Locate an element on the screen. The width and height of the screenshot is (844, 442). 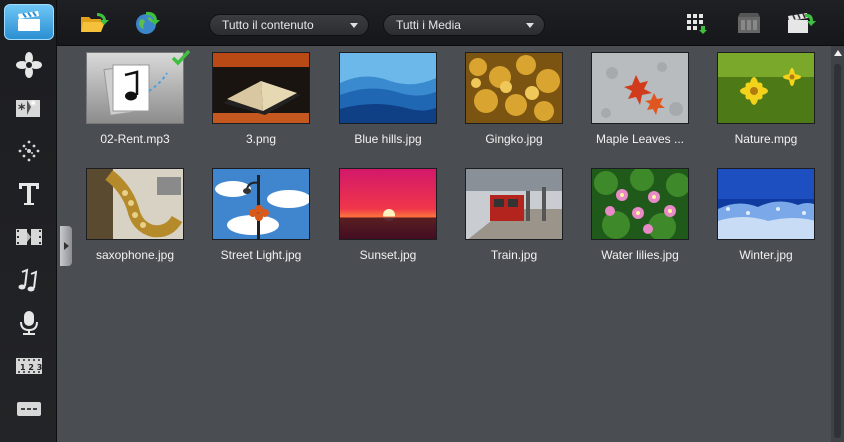
maple-leaves-image is located at coordinates (640, 88).